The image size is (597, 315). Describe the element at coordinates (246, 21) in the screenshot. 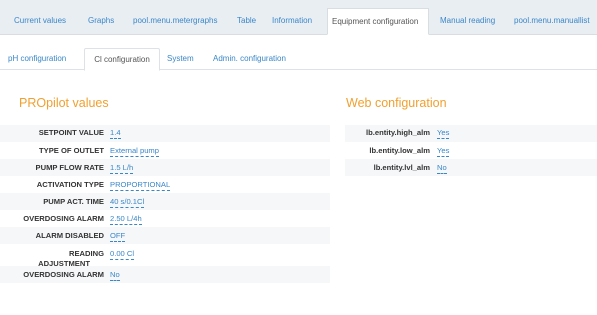

I see `tab-table: Table` at that location.